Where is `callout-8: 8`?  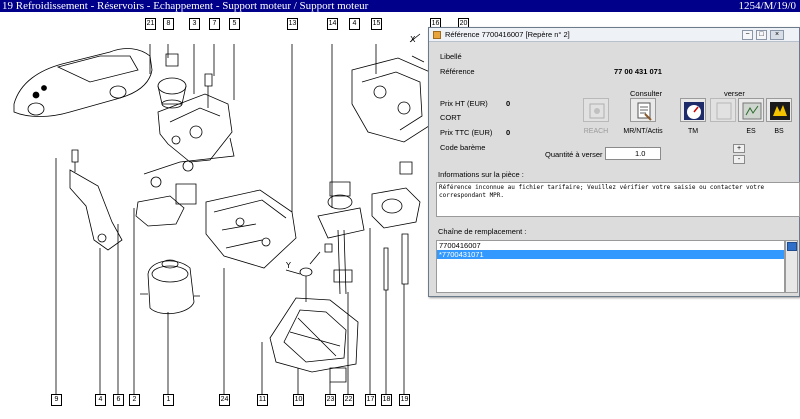
callout-8: 8 is located at coordinates (168, 24).